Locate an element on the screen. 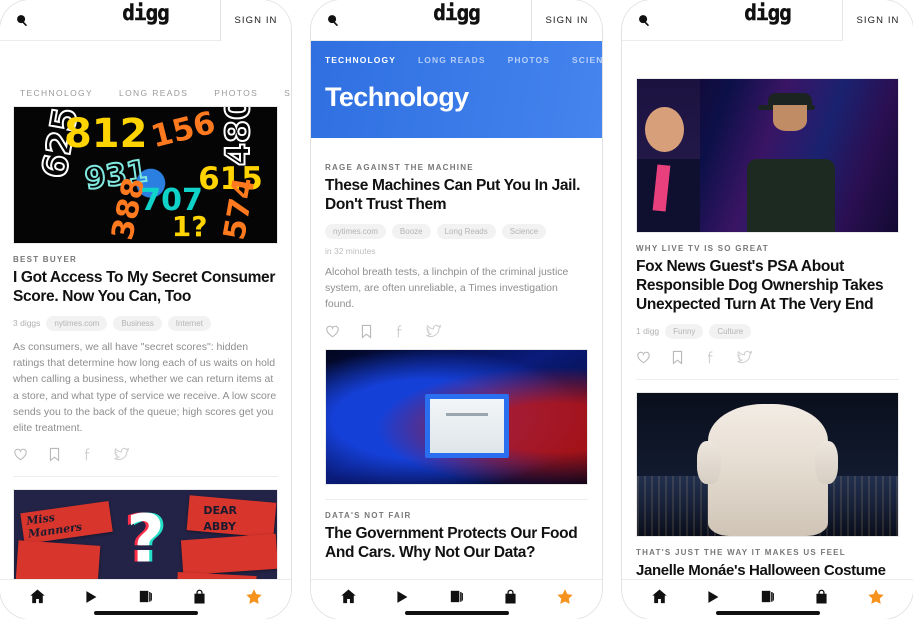 This screenshot has width=913, height=619. question-mark-graphic: ? is located at coordinates (145, 539).